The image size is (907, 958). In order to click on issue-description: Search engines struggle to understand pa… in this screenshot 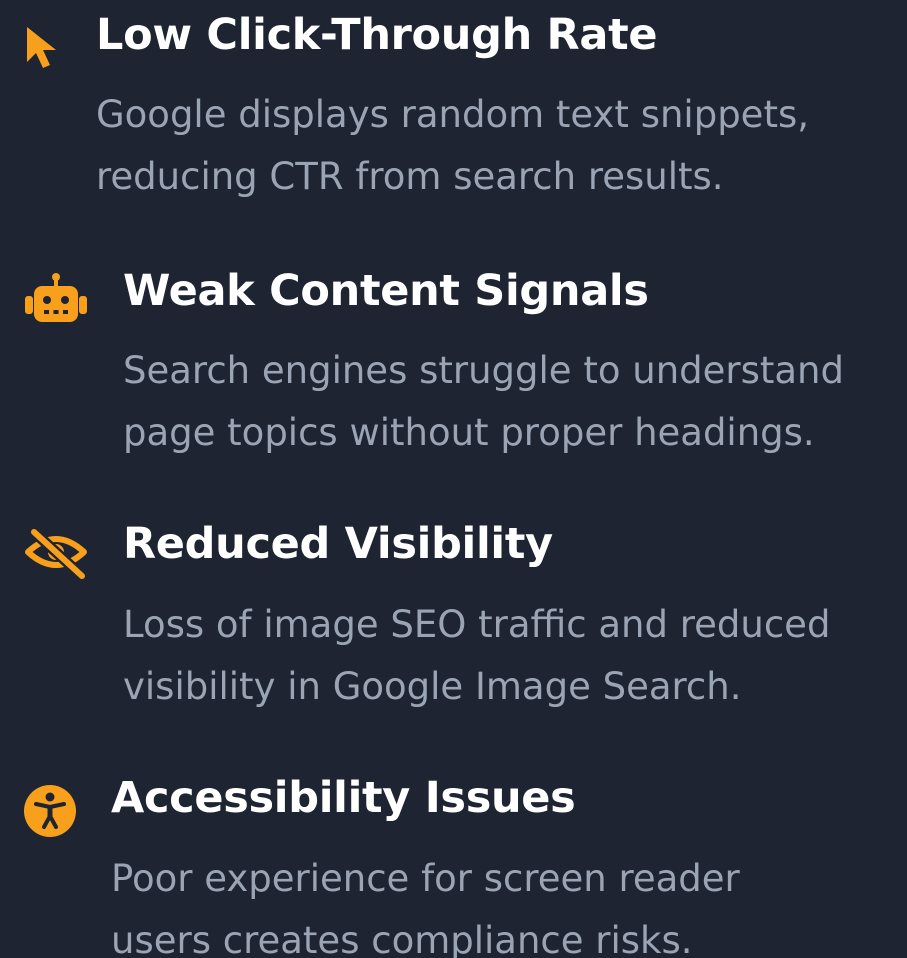, I will do `click(483, 401)`.